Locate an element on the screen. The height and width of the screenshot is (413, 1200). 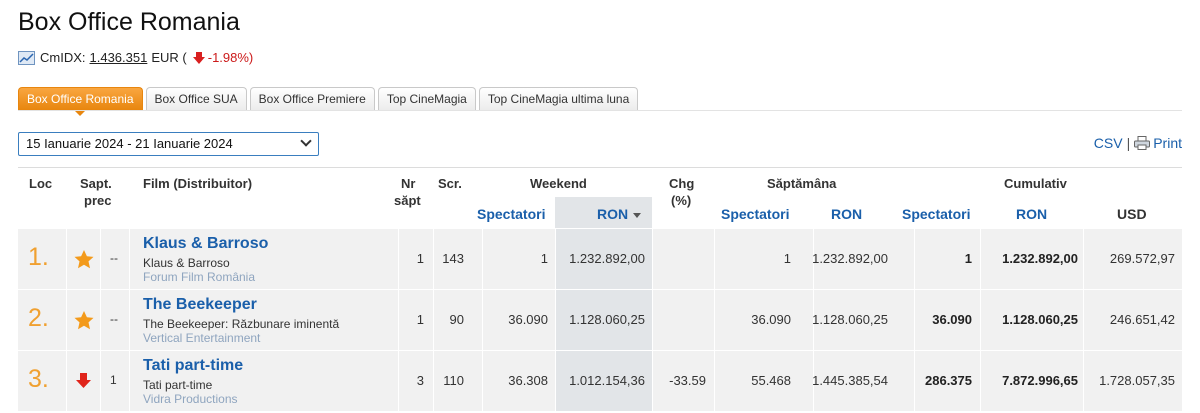
print-link: Print is located at coordinates (1167, 143).